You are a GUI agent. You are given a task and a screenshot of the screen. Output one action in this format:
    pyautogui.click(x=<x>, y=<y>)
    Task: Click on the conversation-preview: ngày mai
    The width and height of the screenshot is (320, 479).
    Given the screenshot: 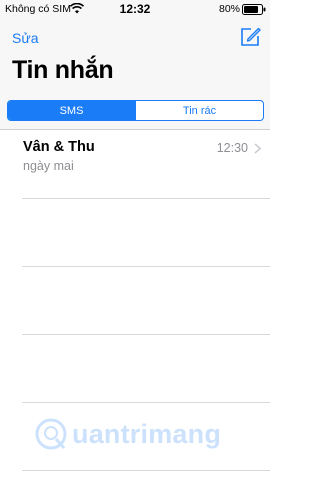 What is the action you would take?
    pyautogui.click(x=48, y=166)
    